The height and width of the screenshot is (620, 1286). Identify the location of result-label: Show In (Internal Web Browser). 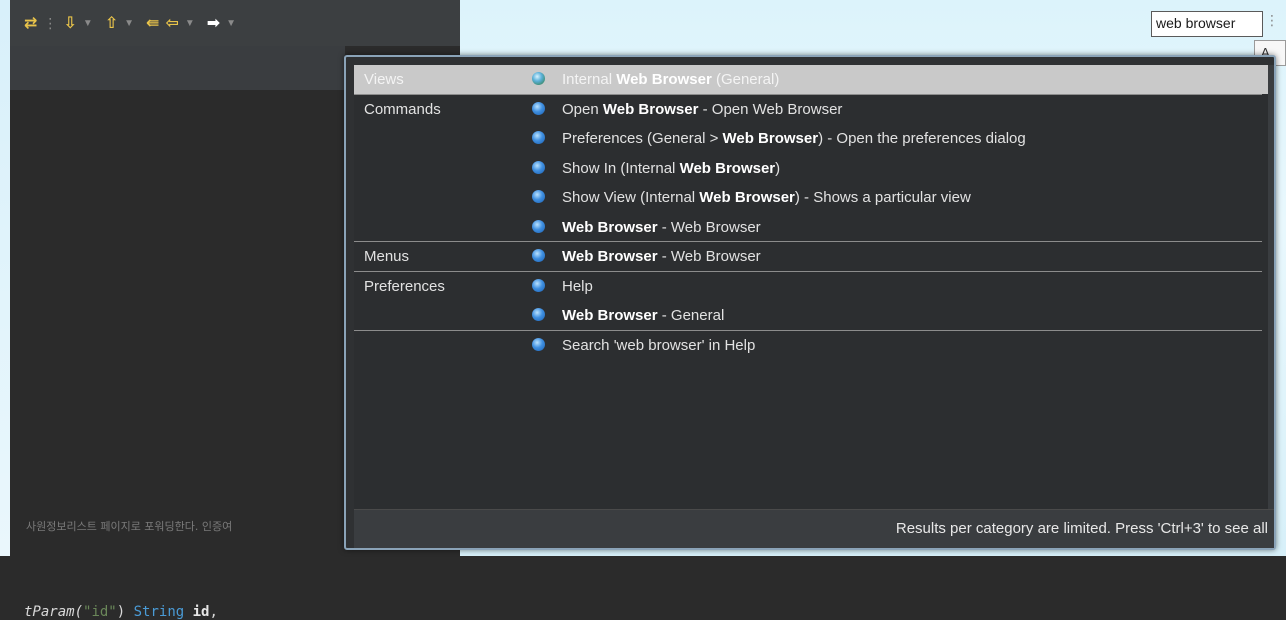
(671, 168).